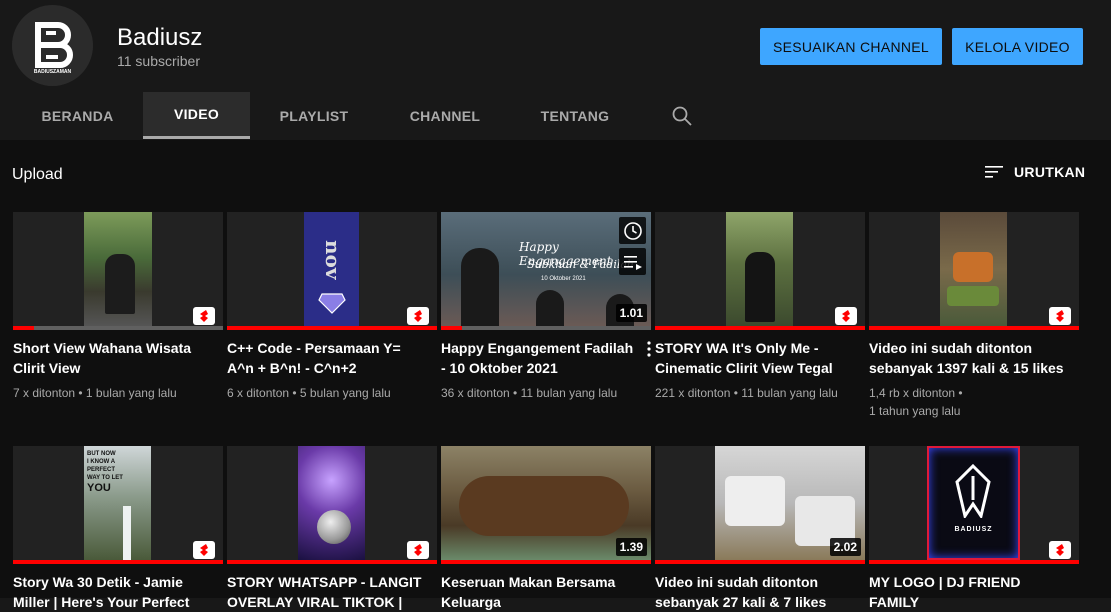 Image resolution: width=1111 pixels, height=612 pixels. What do you see at coordinates (258, 393) in the screenshot?
I see `view-count: 6 x ditonton` at bounding box center [258, 393].